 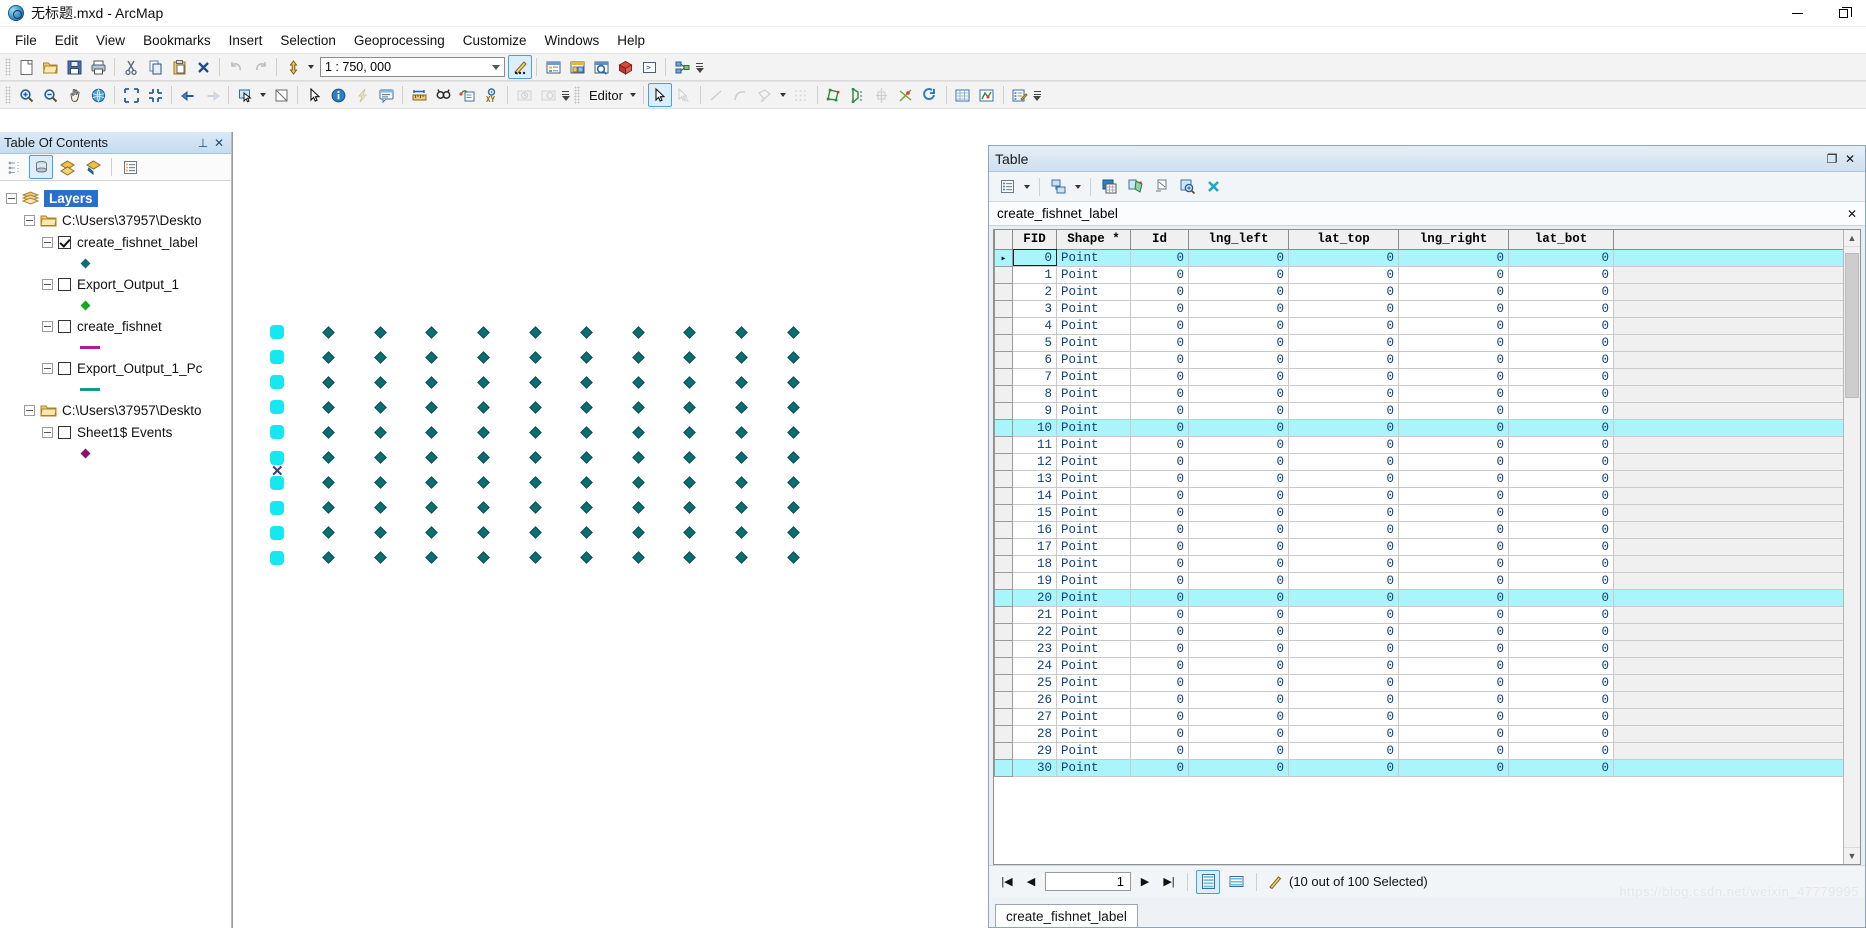 I want to click on table-row: 15 Point 0 0 0 0 0, so click(x=1418, y=512).